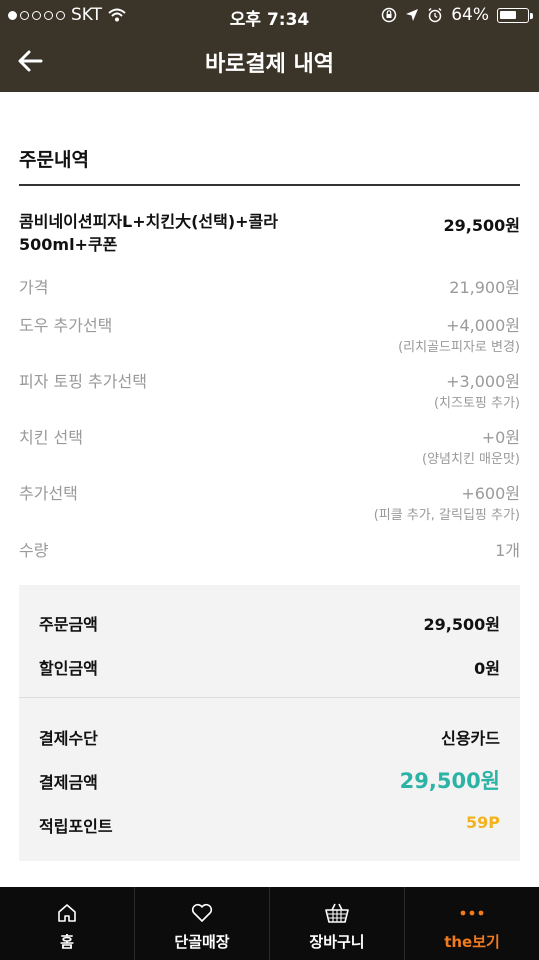  Describe the element at coordinates (34, 550) in the screenshot. I see `option-label: 수량` at that location.